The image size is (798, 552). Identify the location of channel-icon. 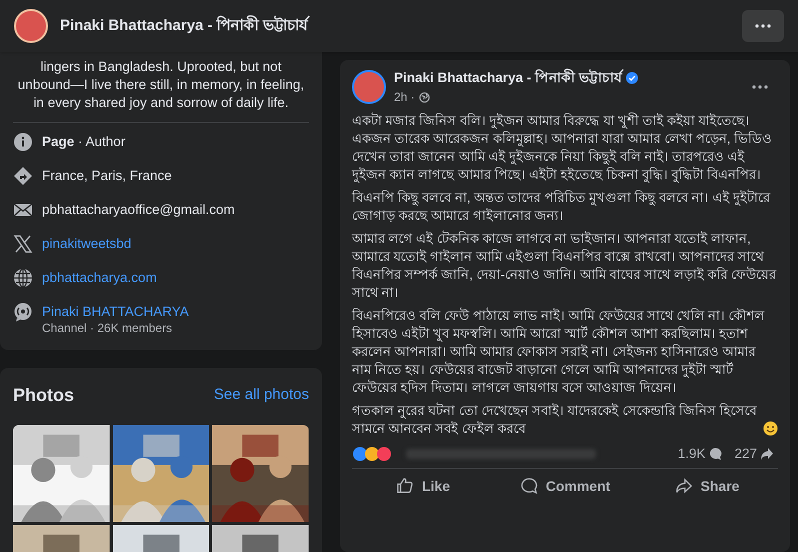
(23, 312).